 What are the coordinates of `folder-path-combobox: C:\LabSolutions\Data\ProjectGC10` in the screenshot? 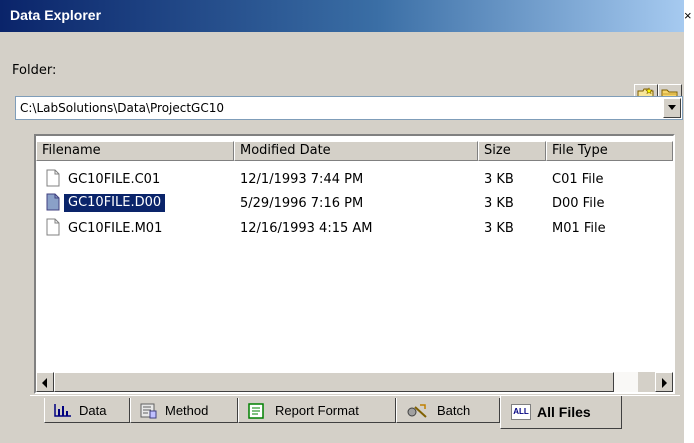 It's located at (349, 108).